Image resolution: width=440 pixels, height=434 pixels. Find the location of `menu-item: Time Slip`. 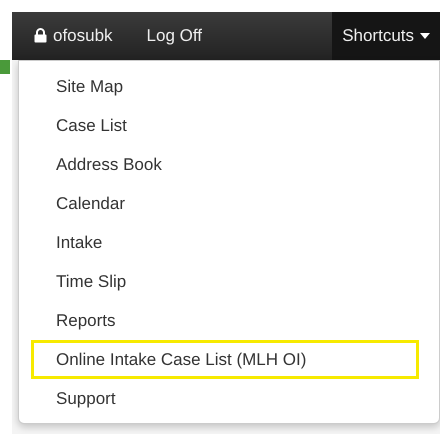

menu-item: Time Slip is located at coordinates (225, 281).